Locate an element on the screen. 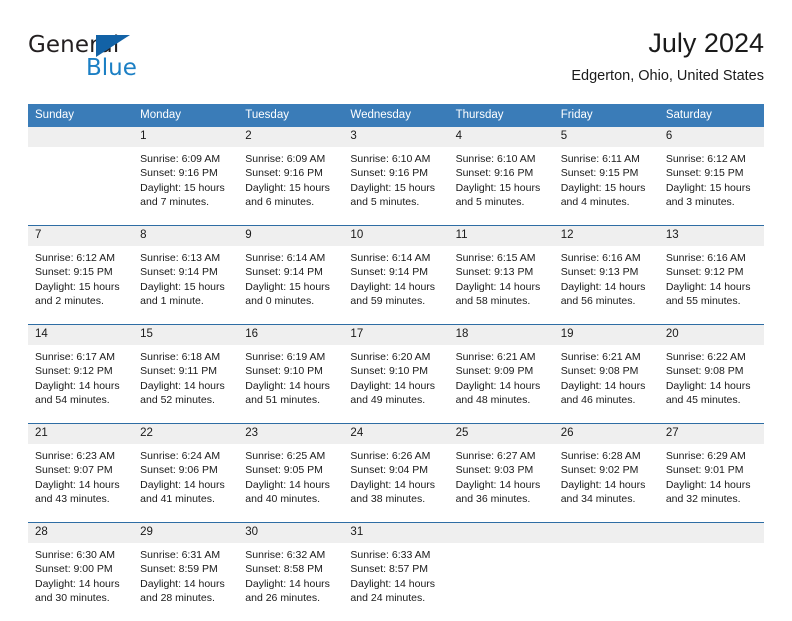 The height and width of the screenshot is (621, 792). sunrise-text: Sunrise: 6:16 AM is located at coordinates (607, 258).